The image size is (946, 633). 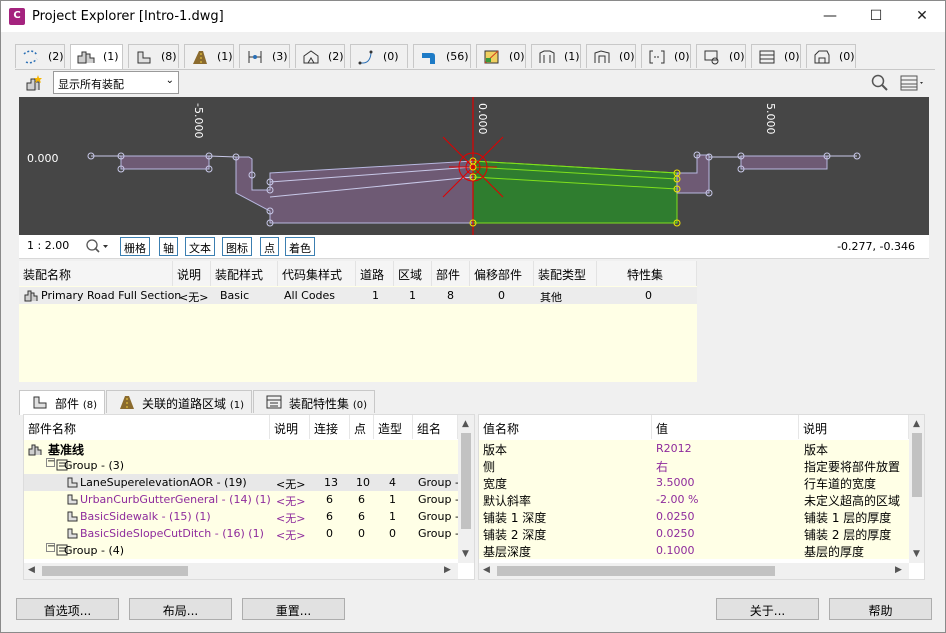 What do you see at coordinates (501, 56) in the screenshot?
I see `tab-point-groups: (0)` at bounding box center [501, 56].